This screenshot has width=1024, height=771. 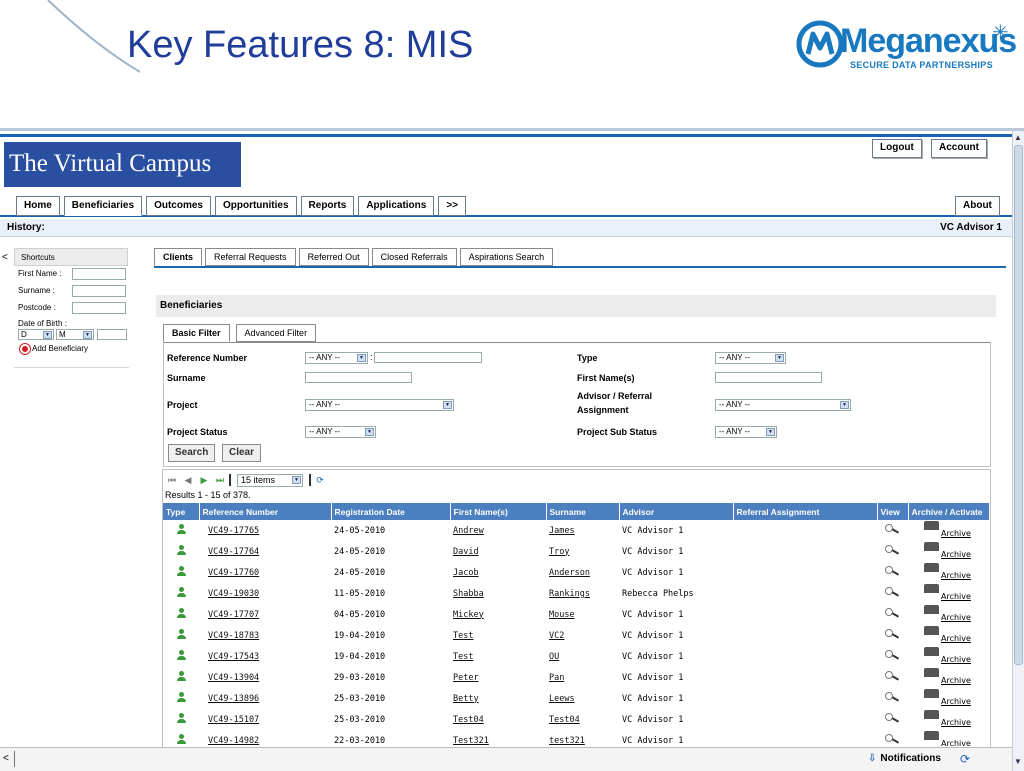 What do you see at coordinates (582, 572) in the screenshot?
I see `row-surname: Anderson` at bounding box center [582, 572].